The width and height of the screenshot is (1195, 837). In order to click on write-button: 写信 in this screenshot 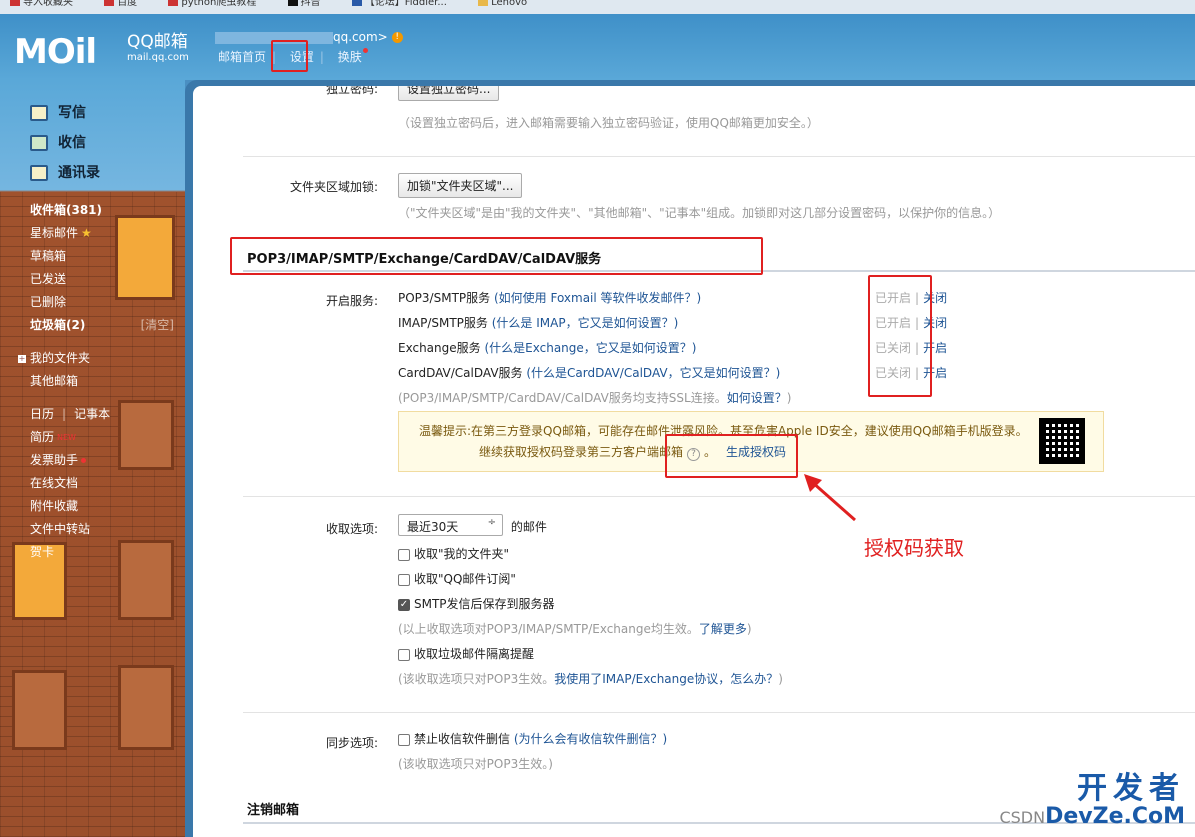, I will do `click(65, 113)`.